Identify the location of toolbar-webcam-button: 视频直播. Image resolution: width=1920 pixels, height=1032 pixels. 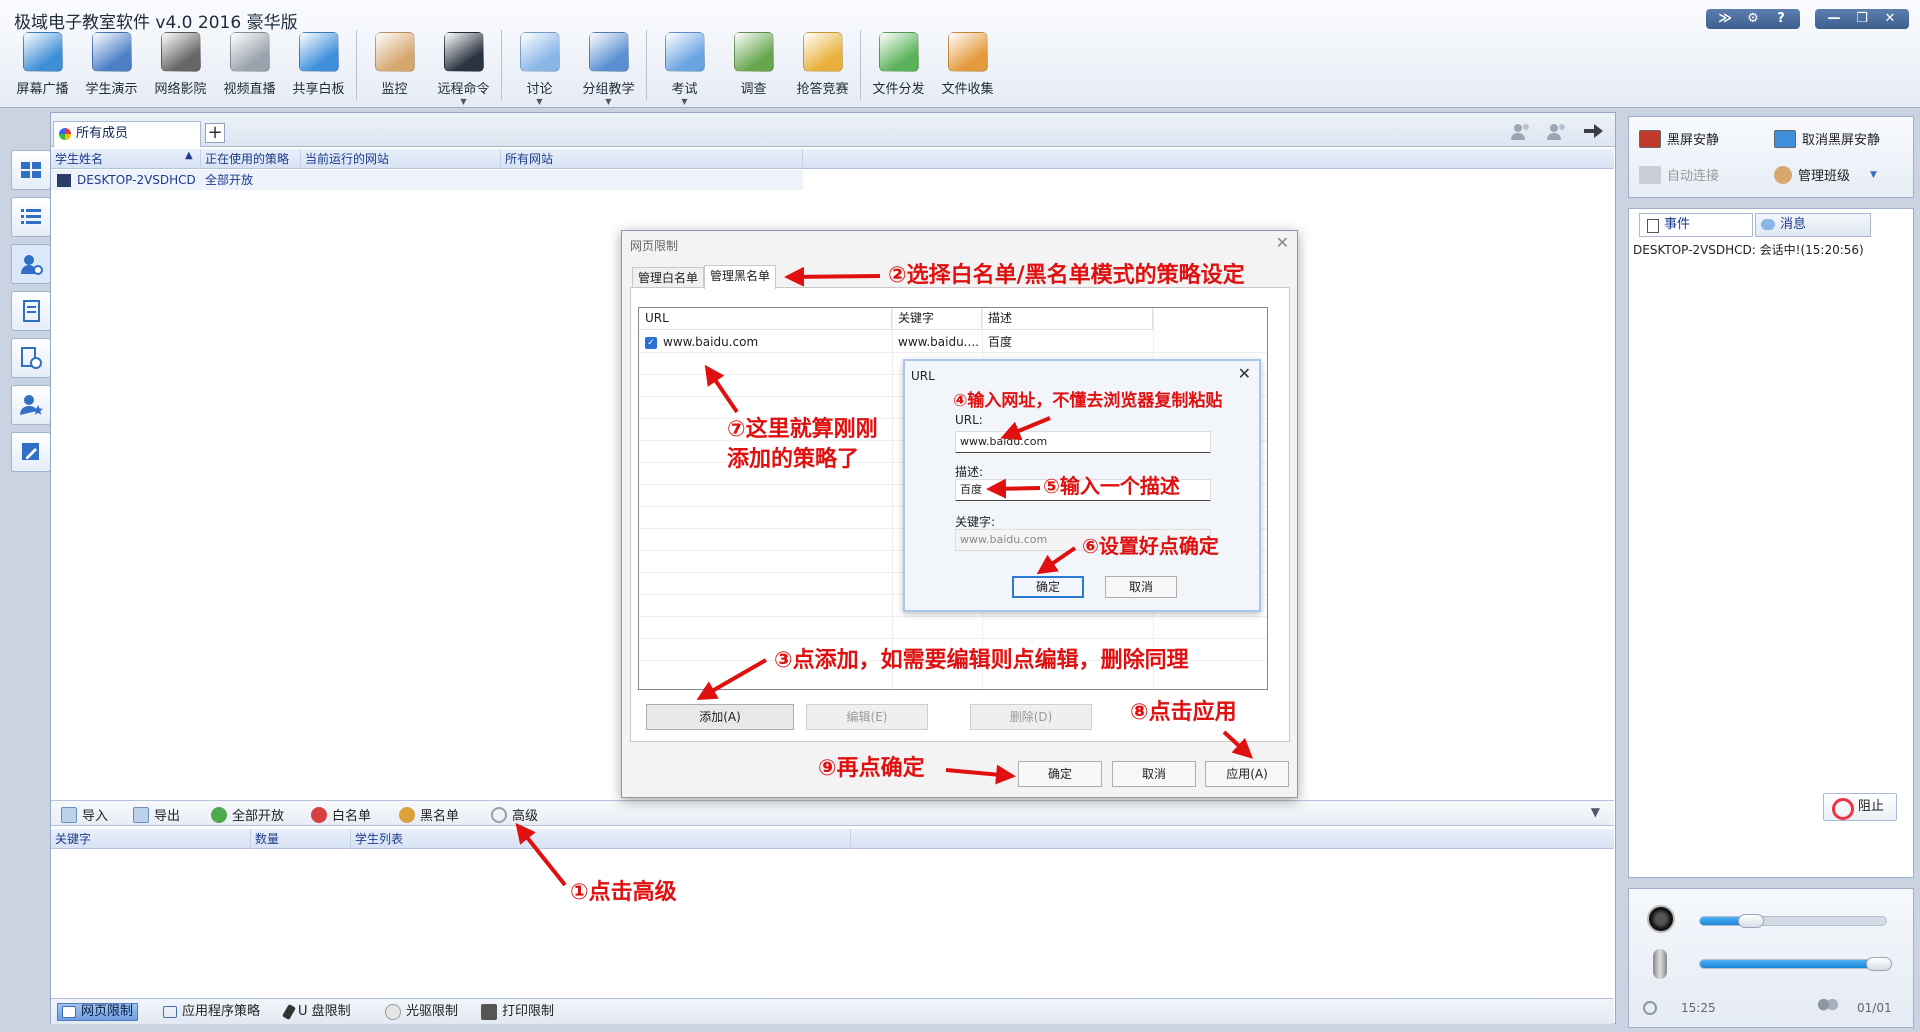
(249, 68).